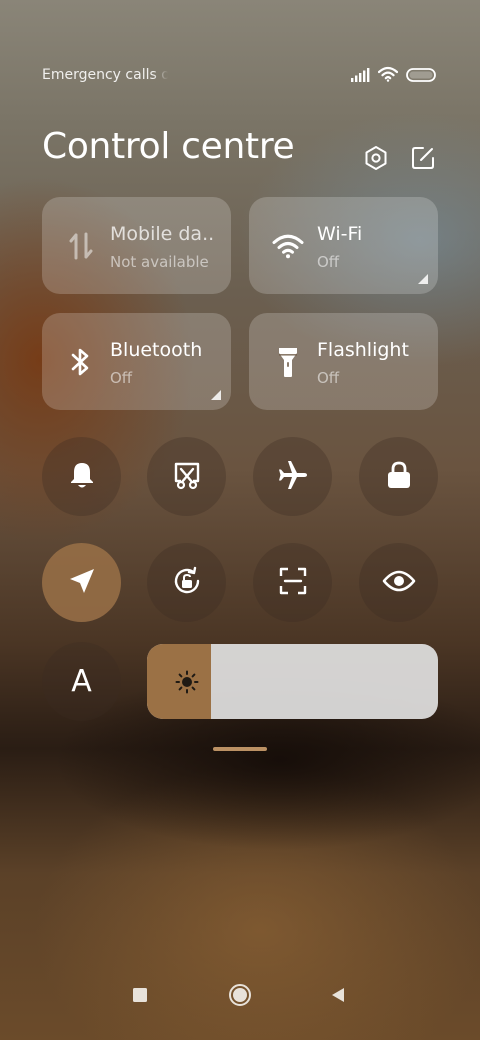 This screenshot has width=480, height=1040. What do you see at coordinates (156, 350) in the screenshot?
I see `tile-label: Bluetooth` at bounding box center [156, 350].